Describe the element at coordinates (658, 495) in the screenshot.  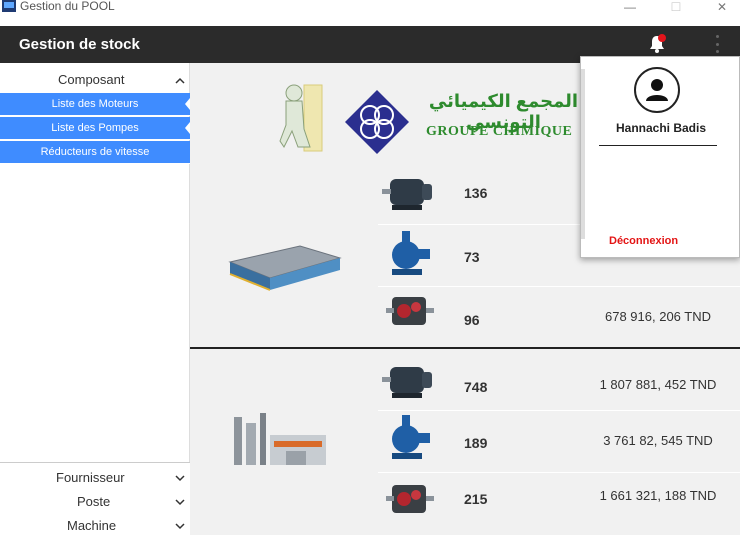
I see `stock-value: 1 661 321, 188 TND` at that location.